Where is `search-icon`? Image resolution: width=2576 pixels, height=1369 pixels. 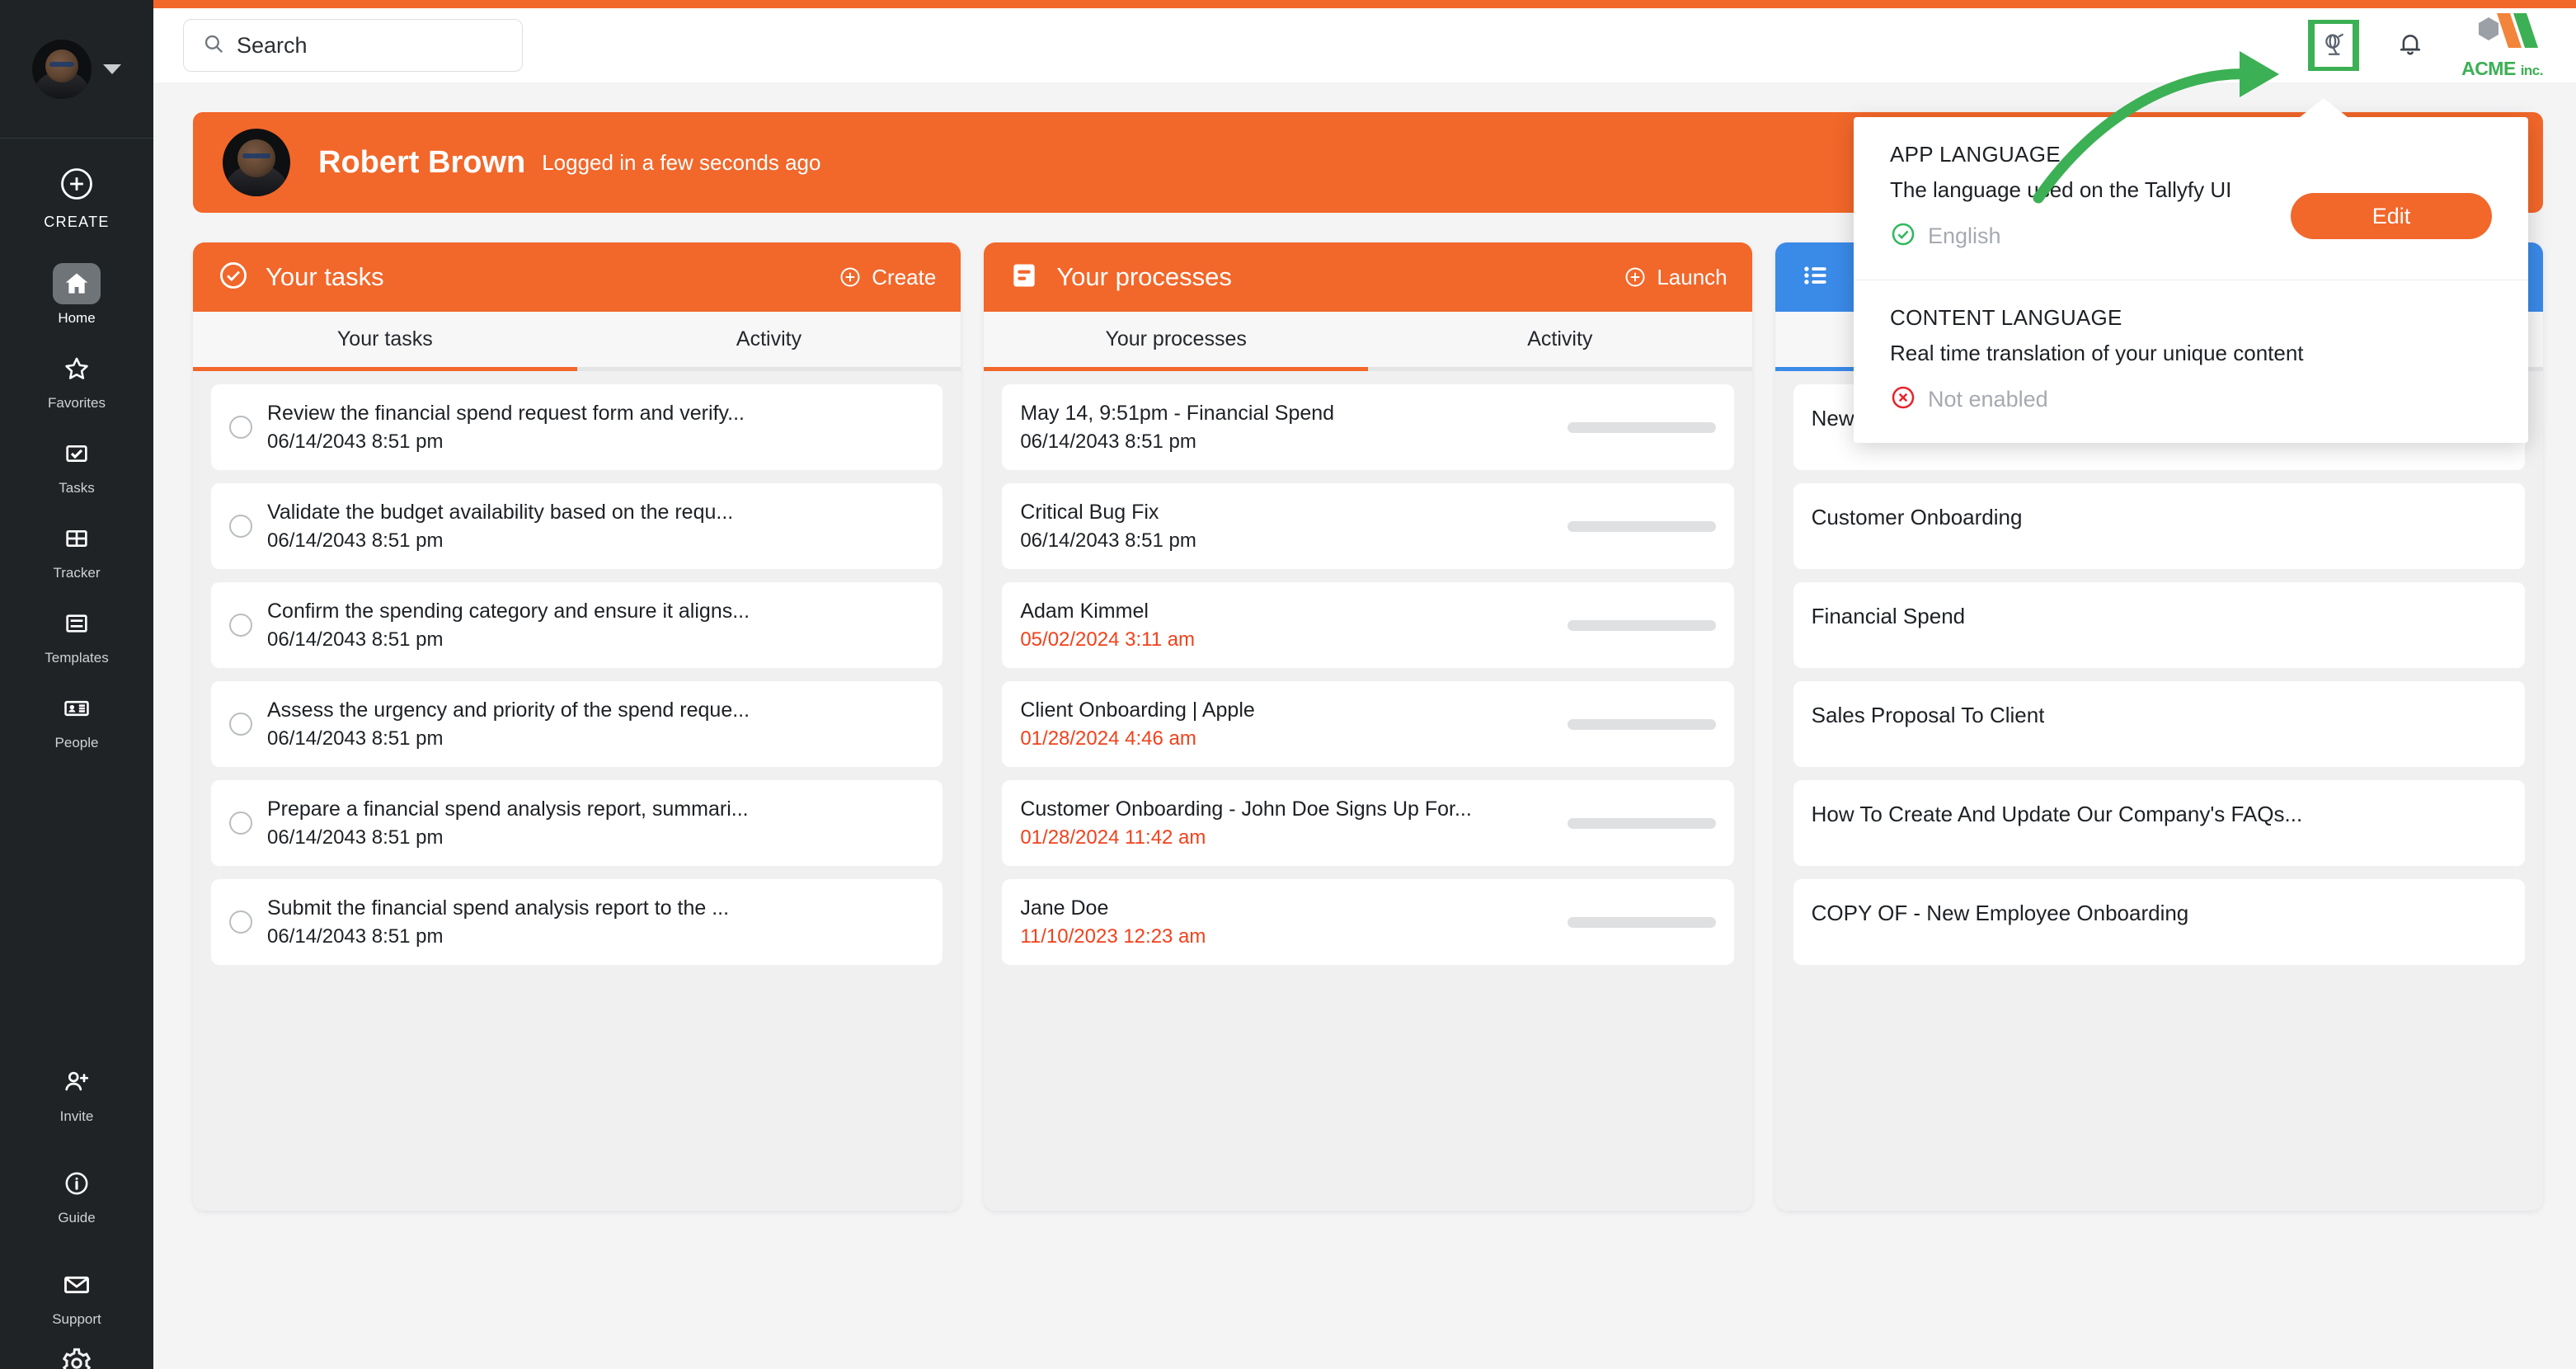 search-icon is located at coordinates (213, 45).